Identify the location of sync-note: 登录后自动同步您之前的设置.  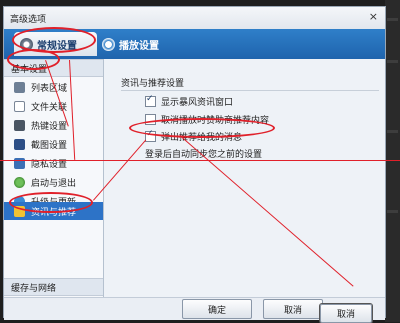
(203, 153).